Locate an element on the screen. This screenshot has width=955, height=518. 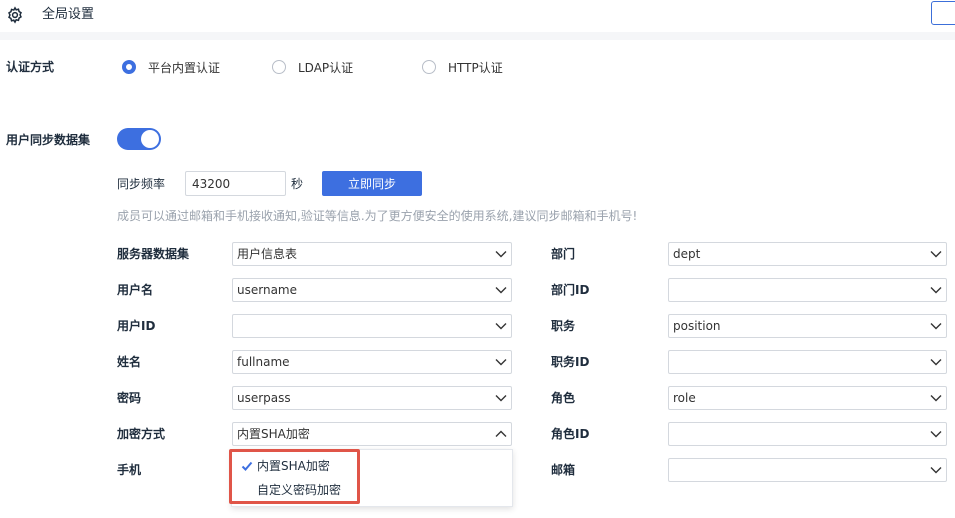
select-value: position is located at coordinates (697, 326).